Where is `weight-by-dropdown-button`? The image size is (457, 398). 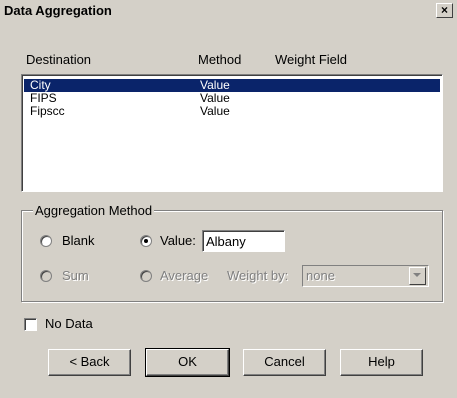 weight-by-dropdown-button is located at coordinates (417, 276).